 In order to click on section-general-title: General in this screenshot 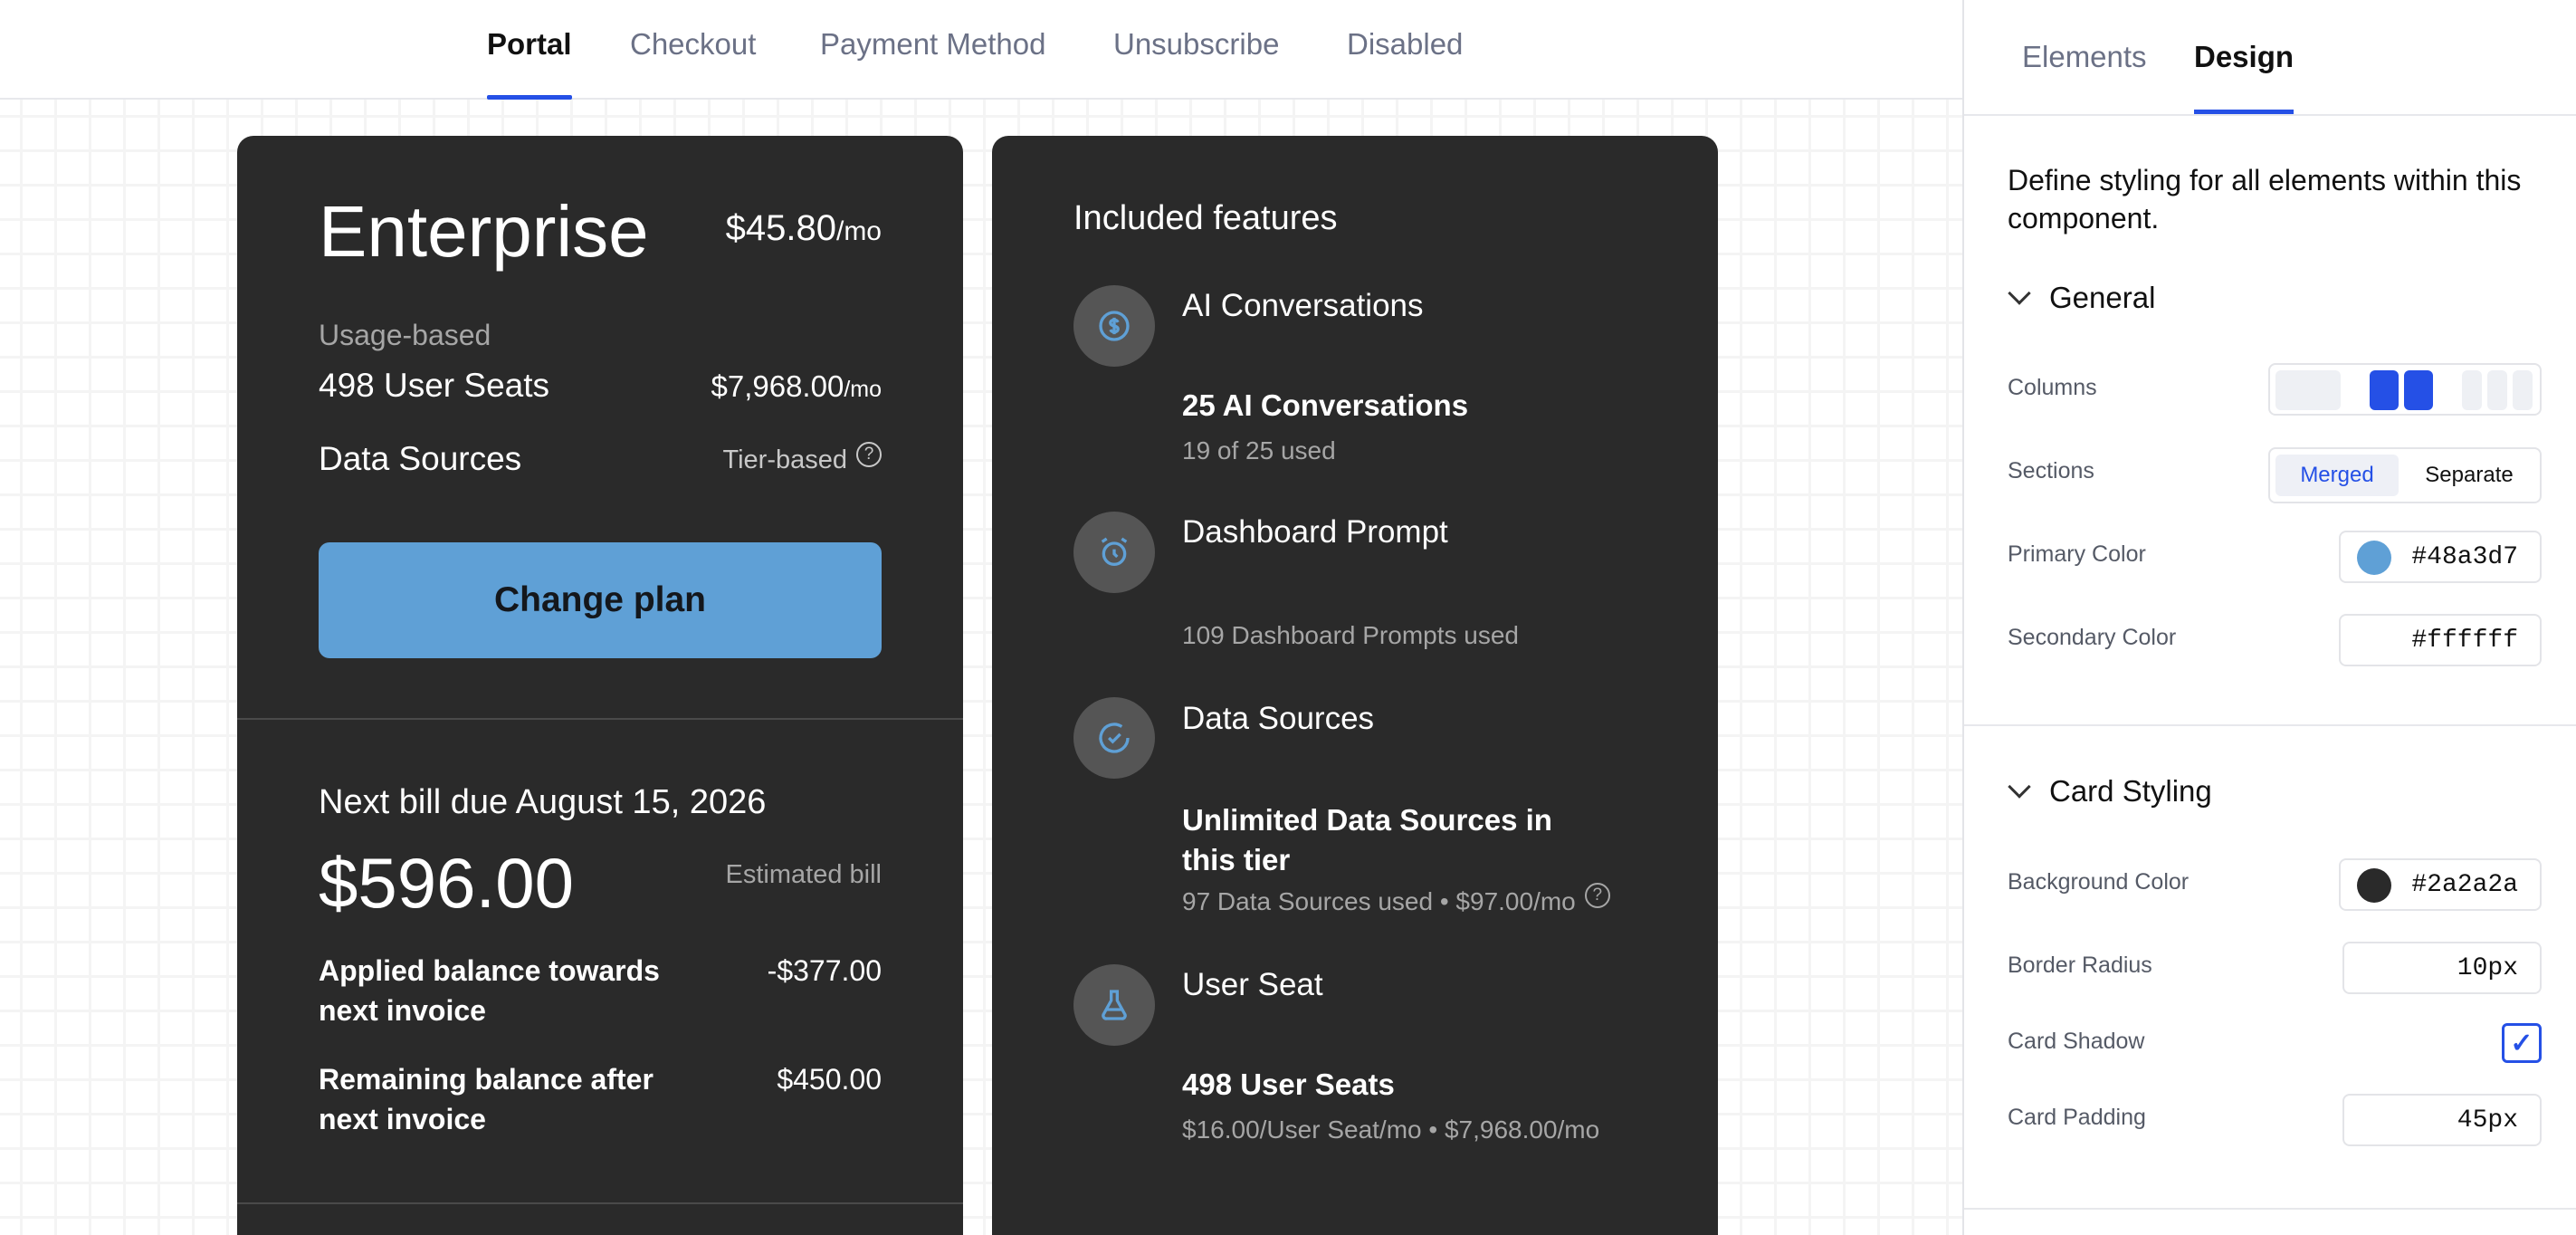, I will do `click(2102, 297)`.